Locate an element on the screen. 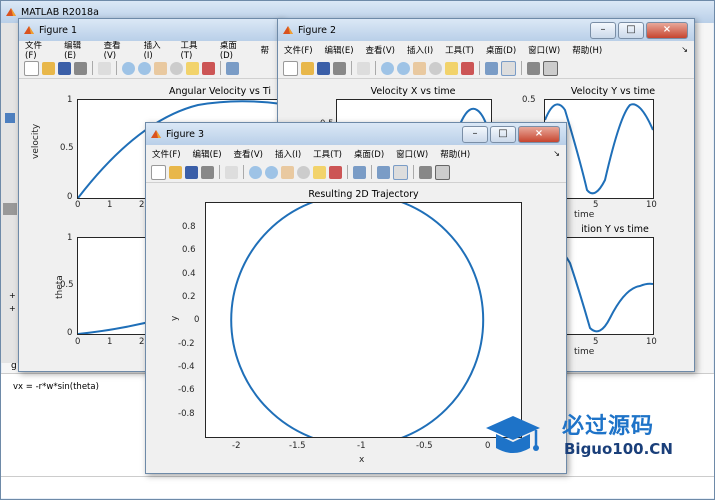 The width and height of the screenshot is (715, 500). figure-3-toolbar is located at coordinates (356, 172).